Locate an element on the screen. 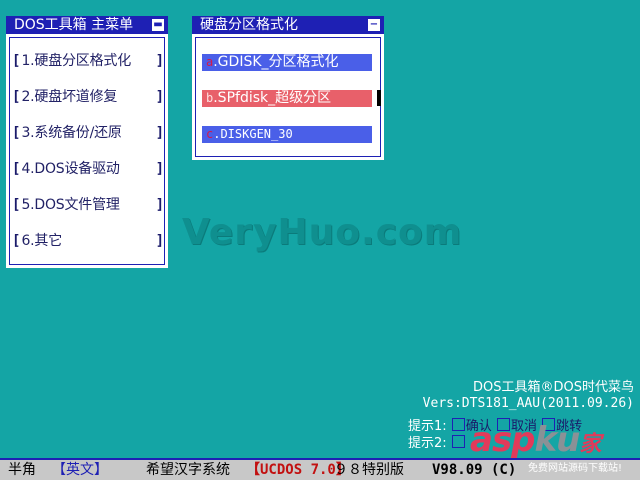 The width and height of the screenshot is (640, 480). watermark: VeryHuo.com is located at coordinates (322, 232).